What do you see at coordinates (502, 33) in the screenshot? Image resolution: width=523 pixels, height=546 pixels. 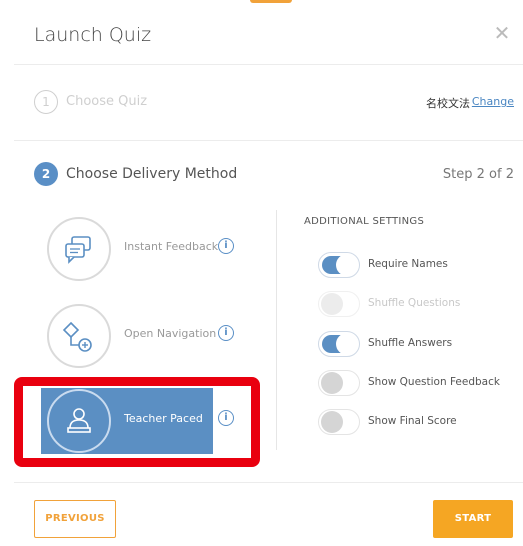 I see `close-icon: ✕` at bounding box center [502, 33].